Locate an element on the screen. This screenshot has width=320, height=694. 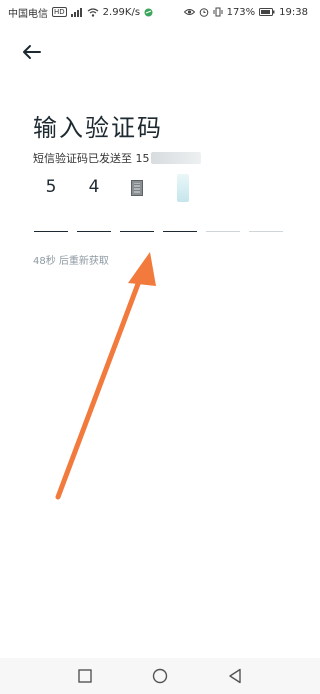
home-button is located at coordinates (160, 676).